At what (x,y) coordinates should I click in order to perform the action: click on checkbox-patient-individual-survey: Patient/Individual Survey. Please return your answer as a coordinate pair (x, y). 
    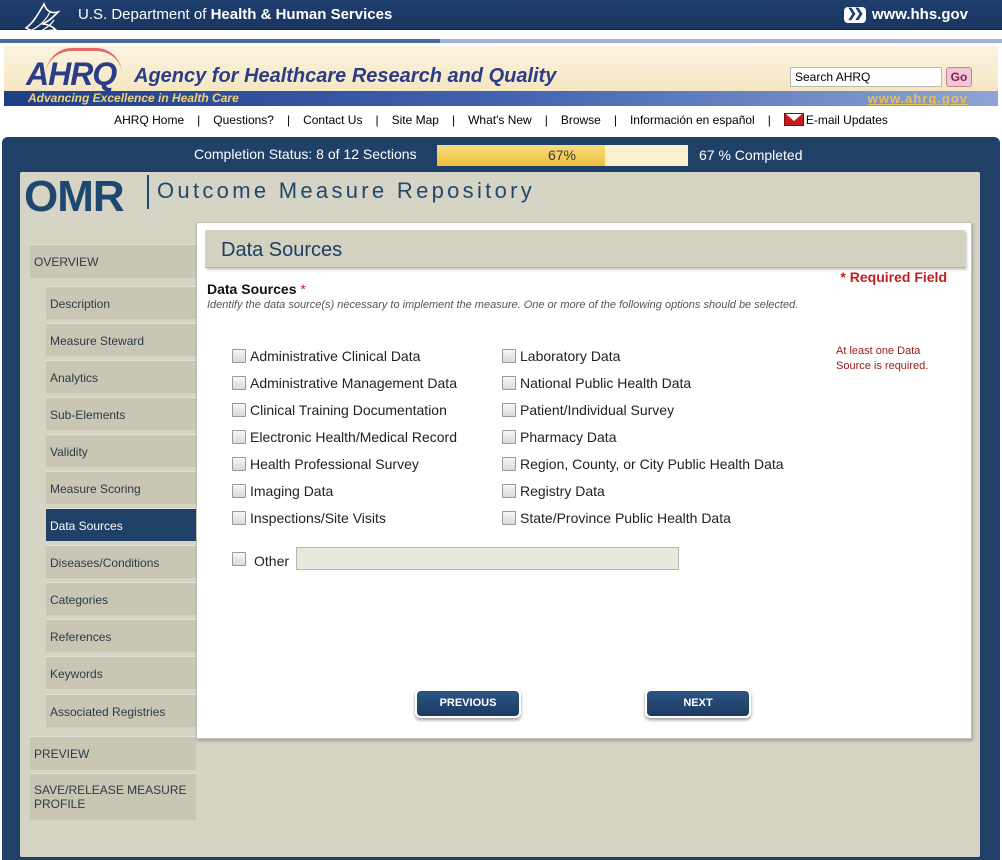
    Looking at the image, I should click on (588, 410).